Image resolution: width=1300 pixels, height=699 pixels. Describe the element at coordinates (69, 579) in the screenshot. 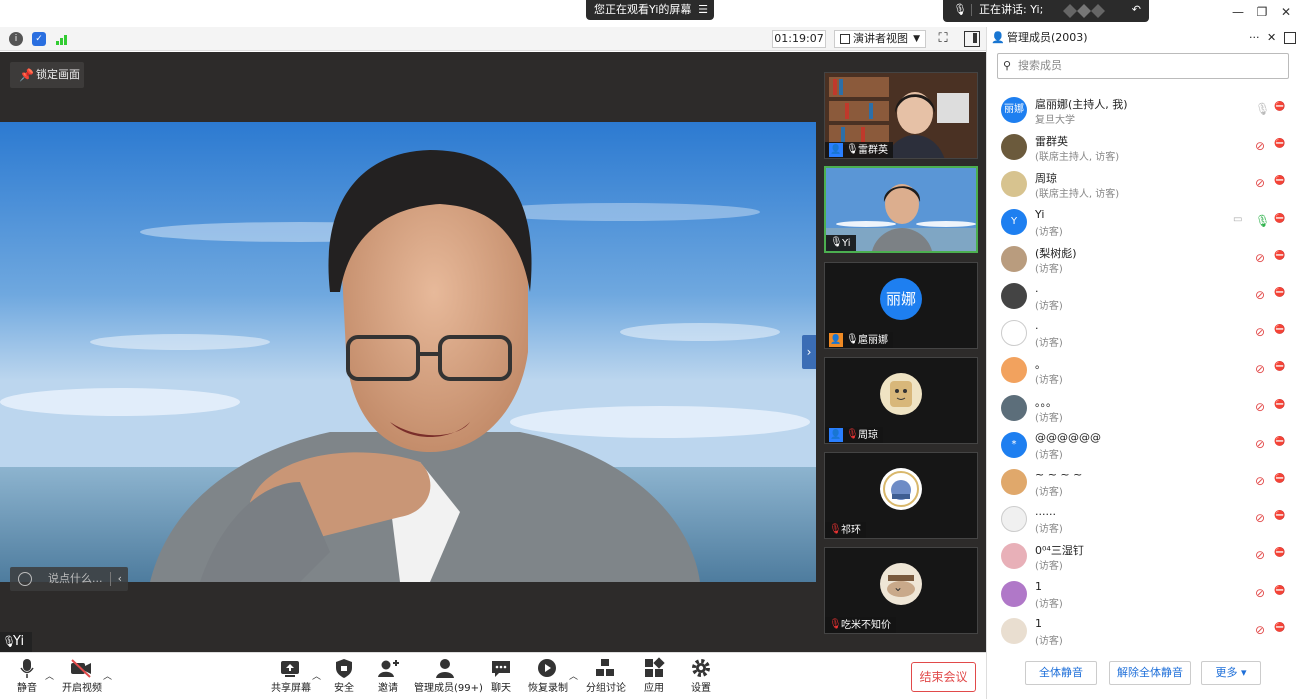

I see `chat-input: 说点什么... ‹` at that location.